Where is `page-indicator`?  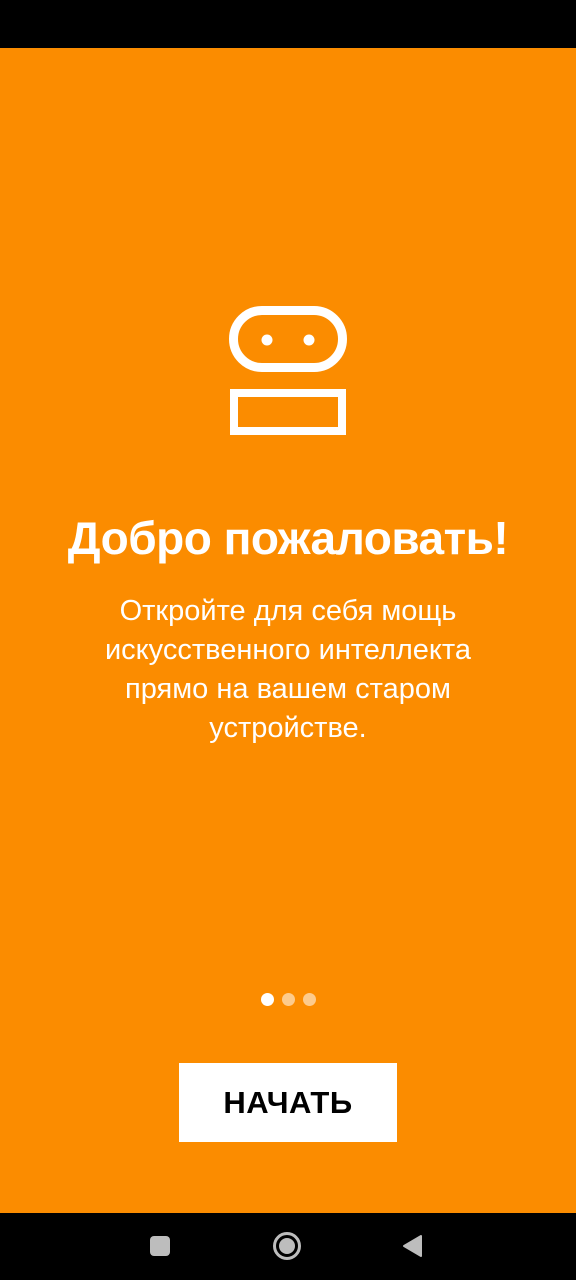 page-indicator is located at coordinates (288, 999).